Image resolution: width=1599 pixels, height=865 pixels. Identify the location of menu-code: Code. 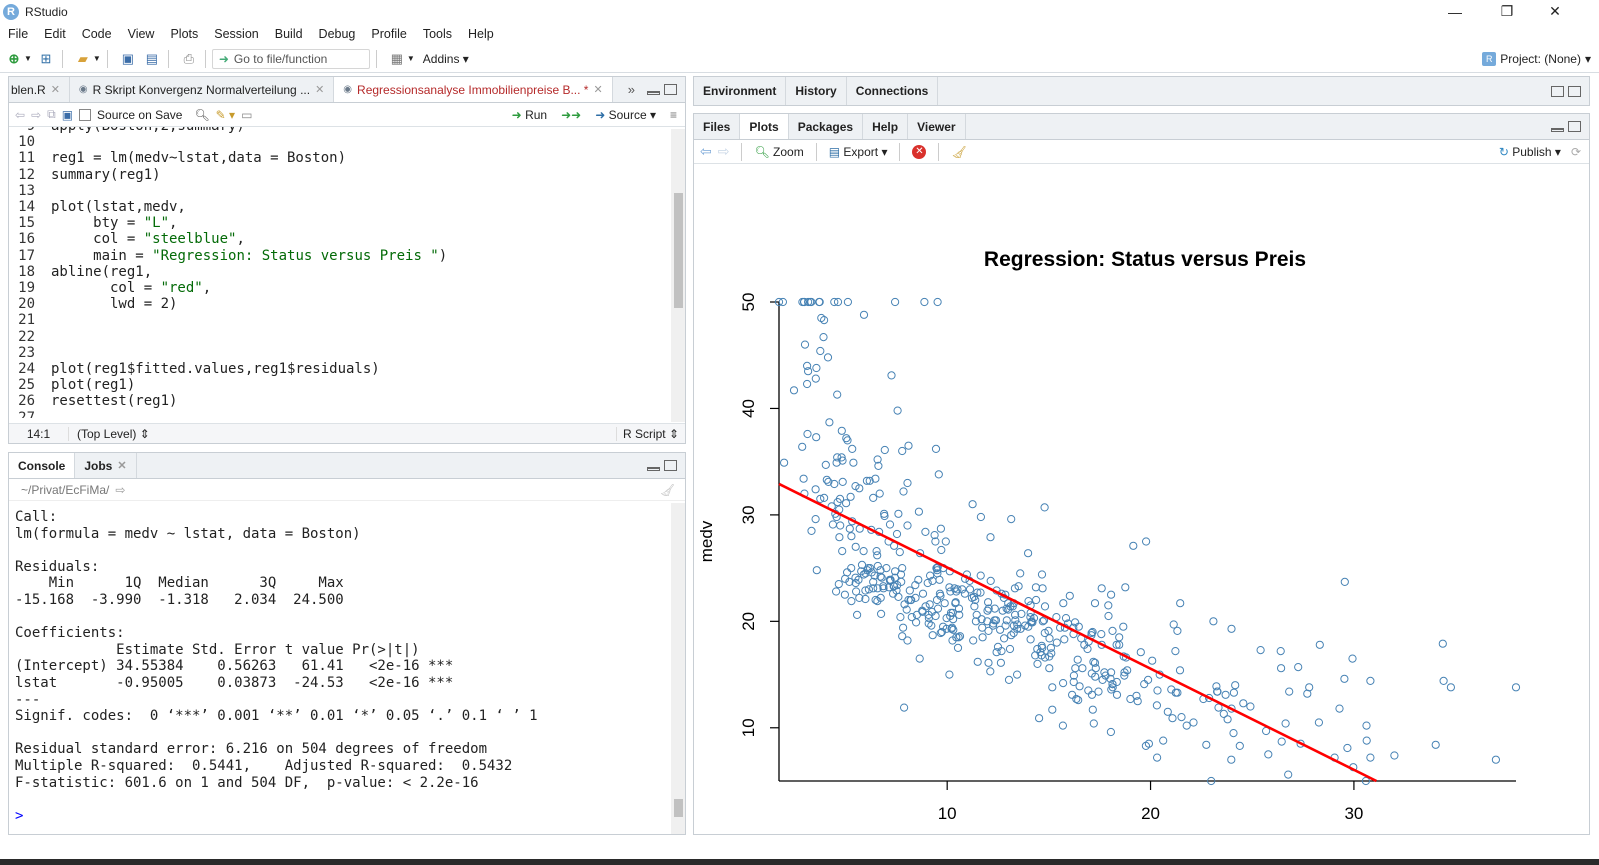
(97, 34).